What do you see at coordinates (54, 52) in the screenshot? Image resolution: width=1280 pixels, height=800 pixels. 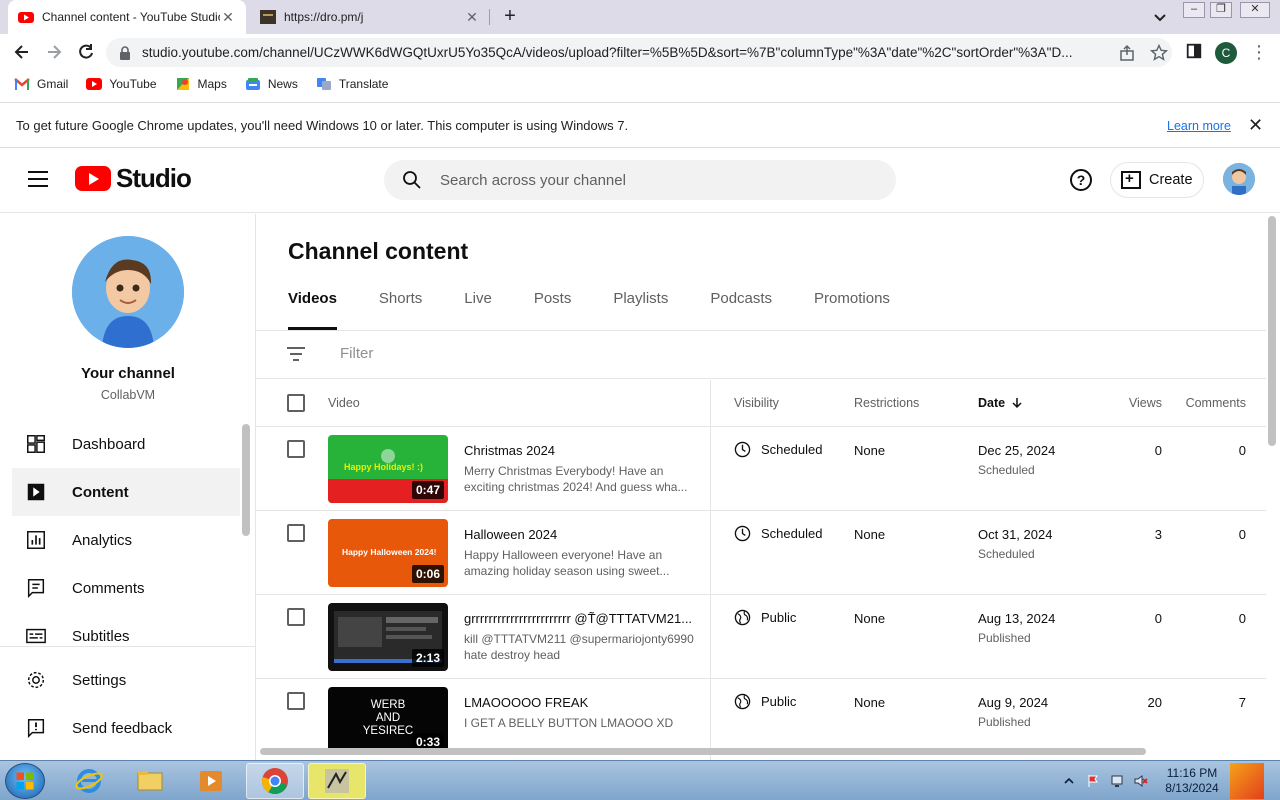 I see `forward-arrow-icon` at bounding box center [54, 52].